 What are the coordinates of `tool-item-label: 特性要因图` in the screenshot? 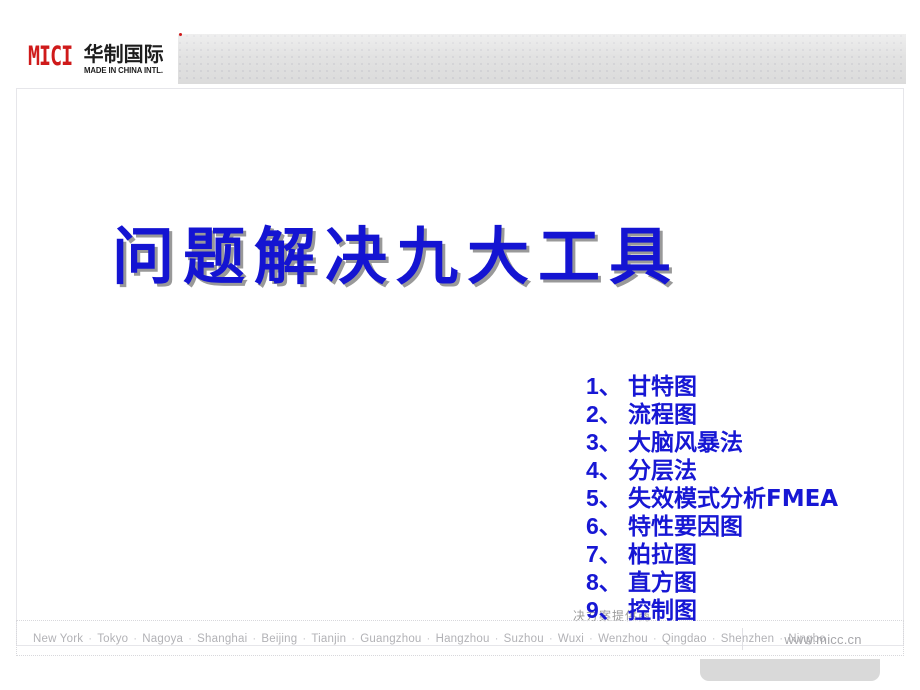 It's located at (685, 527).